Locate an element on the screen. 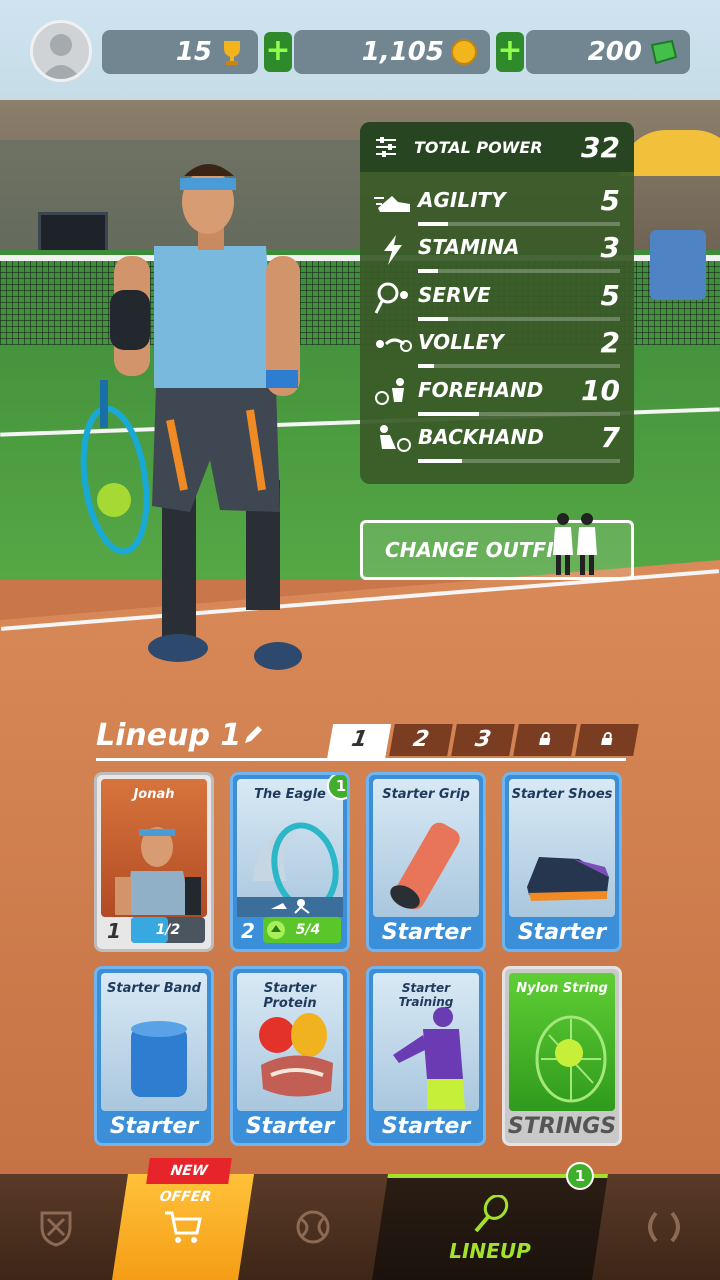 Image resolution: width=720 pixels, height=1280 pixels. card-progress-text: 5/4 is located at coordinates (308, 930).